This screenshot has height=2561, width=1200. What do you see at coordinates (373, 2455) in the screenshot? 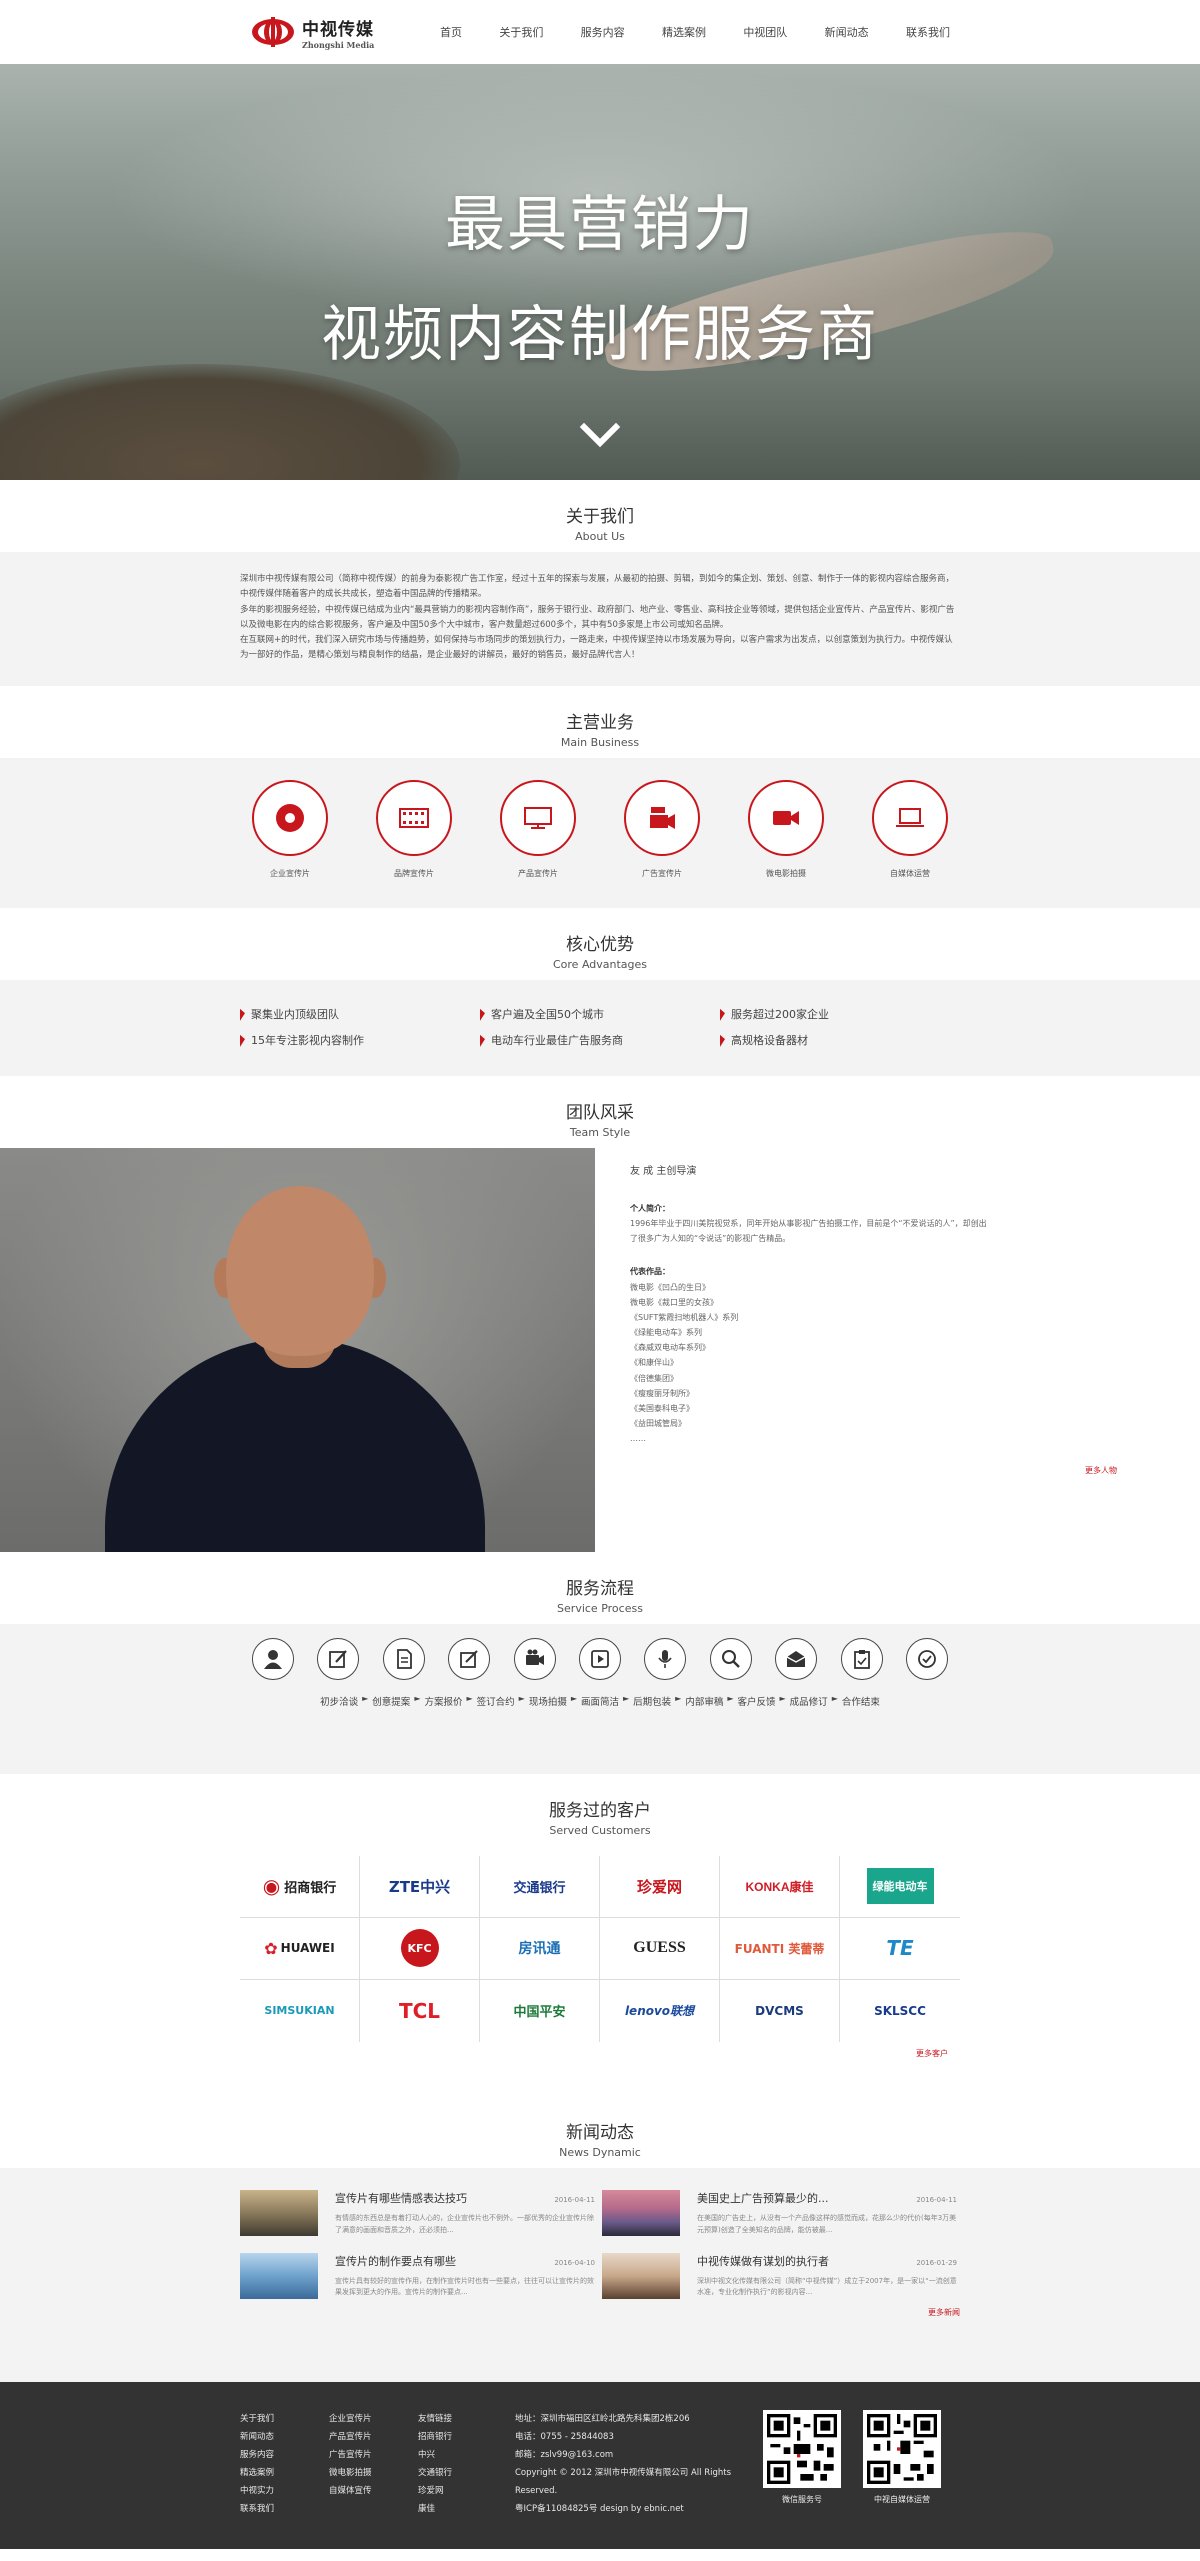
I see `footer-link: 广告宣传片` at bounding box center [373, 2455].